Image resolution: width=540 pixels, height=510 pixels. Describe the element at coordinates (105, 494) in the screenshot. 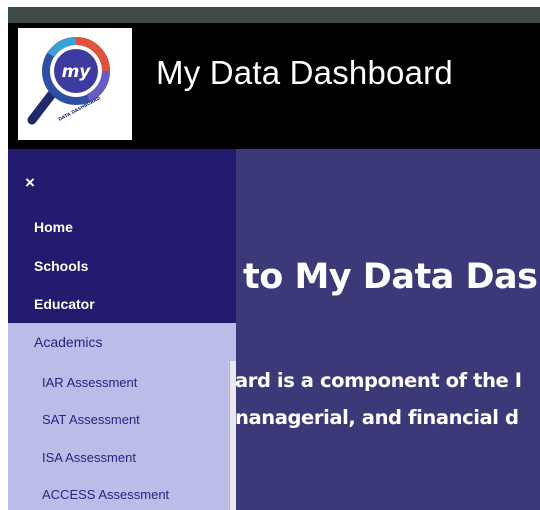

I see `submenu-item-access-assessment: ACCESS Assessment` at that location.